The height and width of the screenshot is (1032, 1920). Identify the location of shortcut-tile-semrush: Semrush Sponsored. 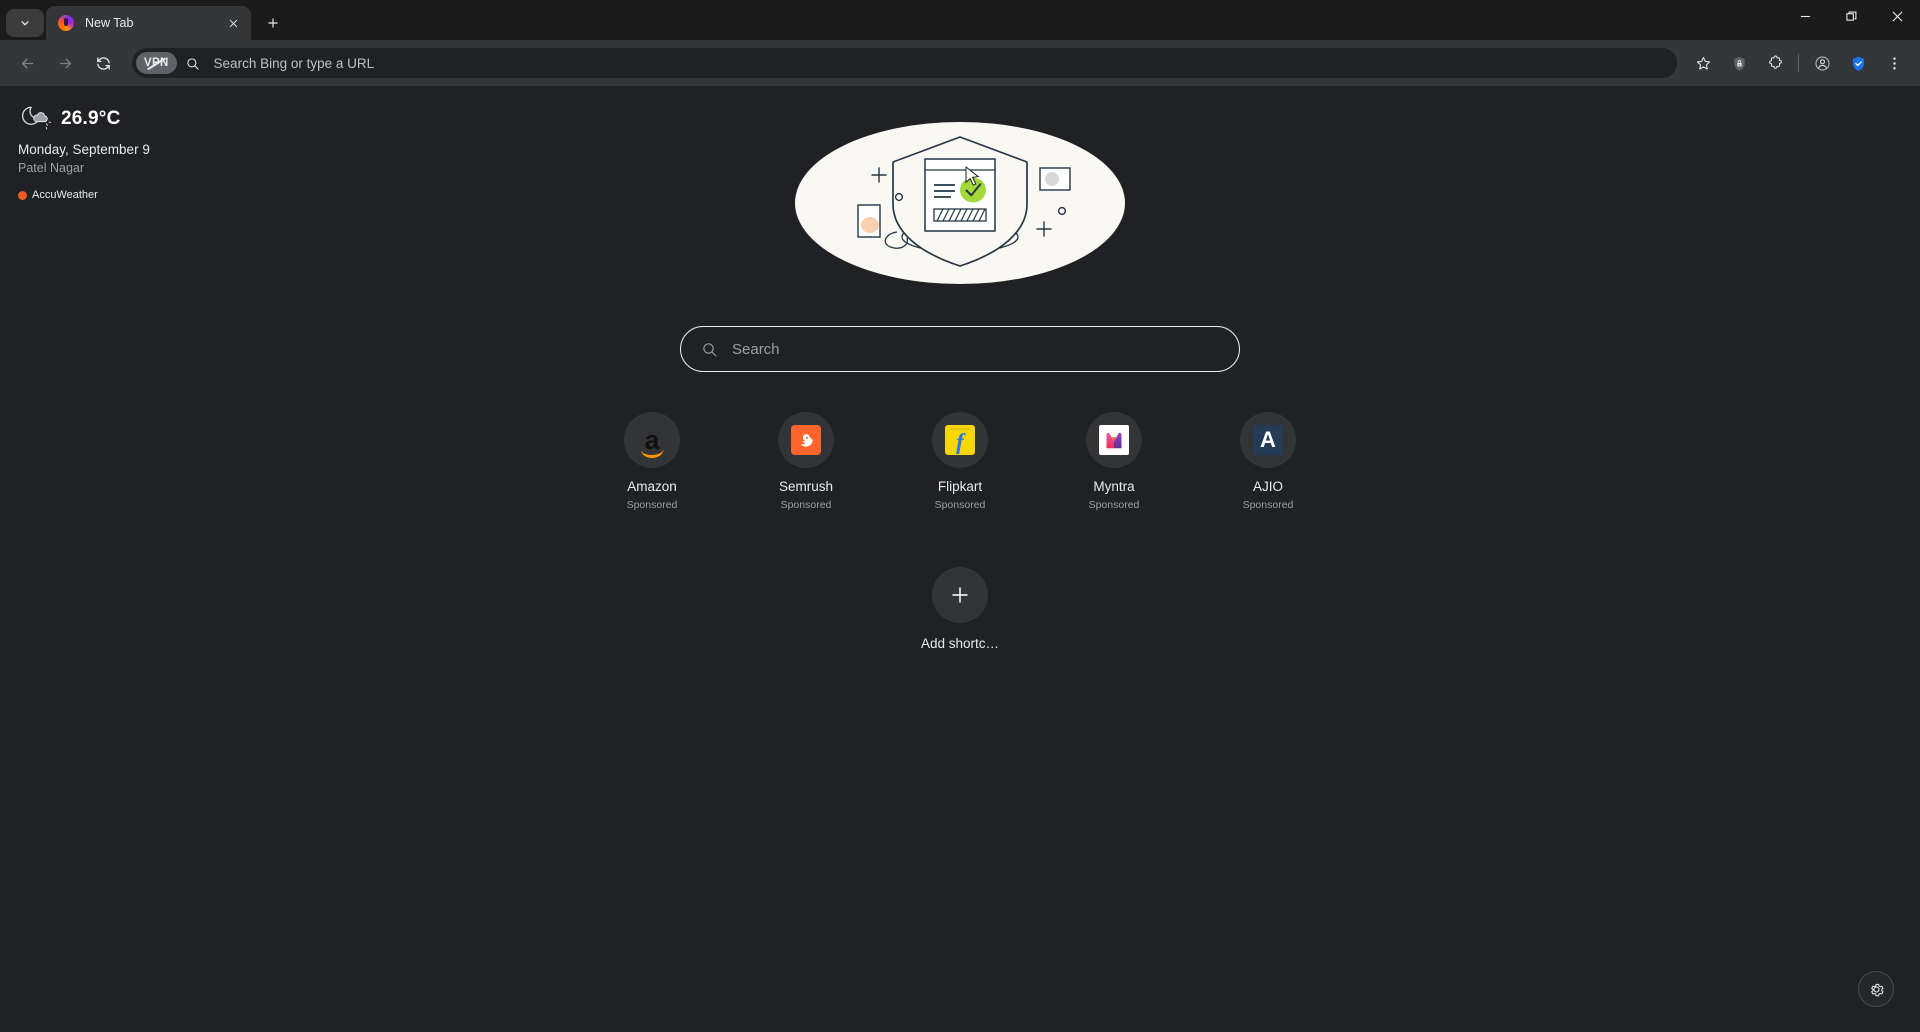
(806, 458).